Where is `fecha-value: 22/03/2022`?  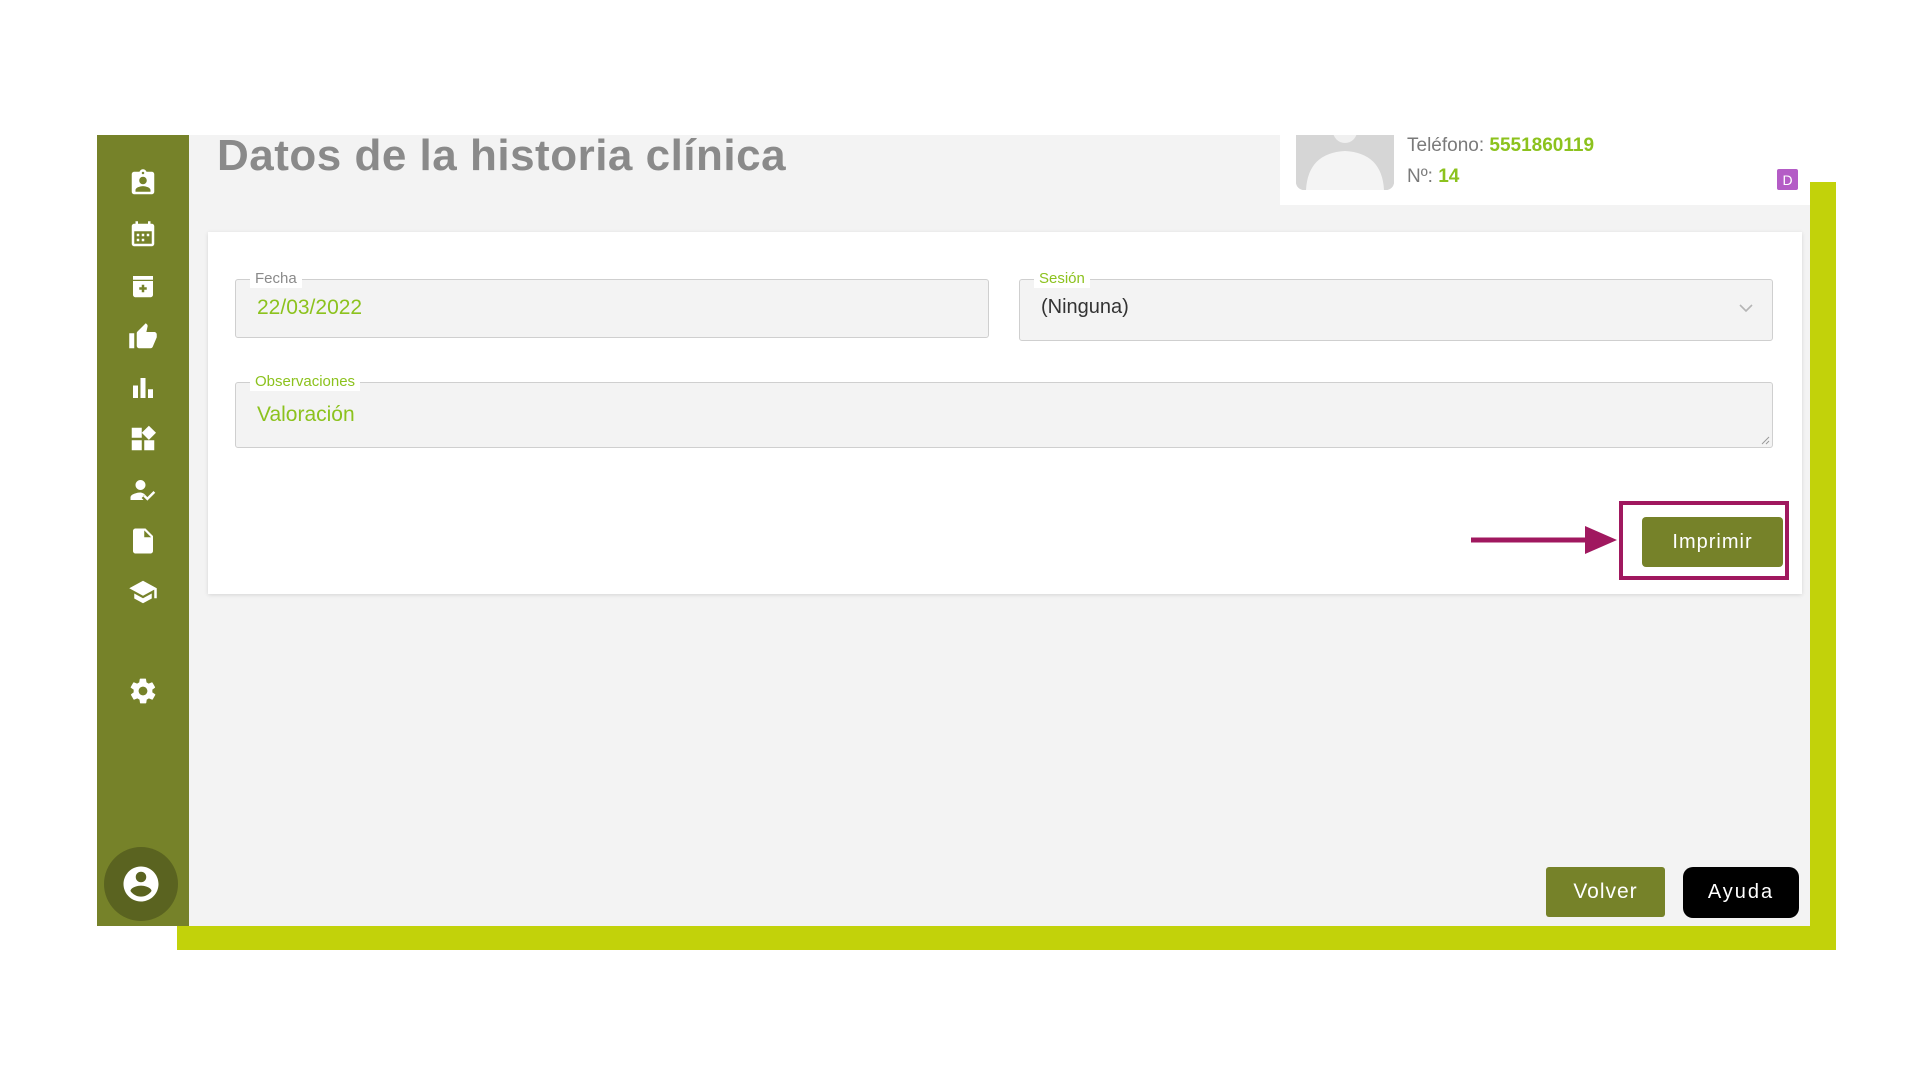 fecha-value: 22/03/2022 is located at coordinates (310, 307).